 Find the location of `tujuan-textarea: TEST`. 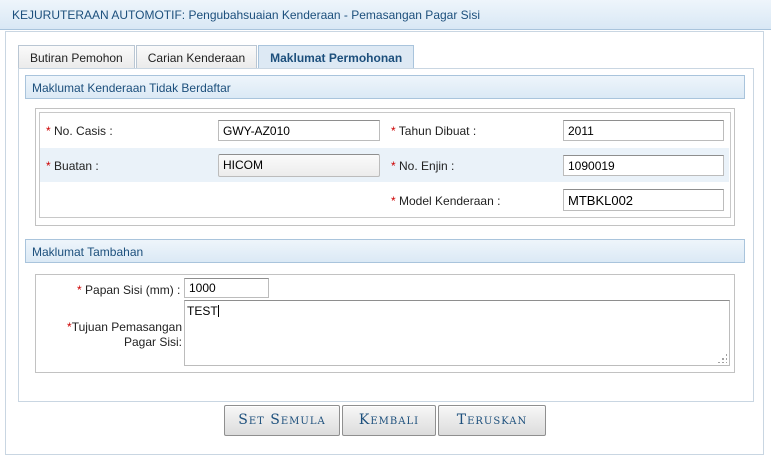

tujuan-textarea: TEST is located at coordinates (457, 333).